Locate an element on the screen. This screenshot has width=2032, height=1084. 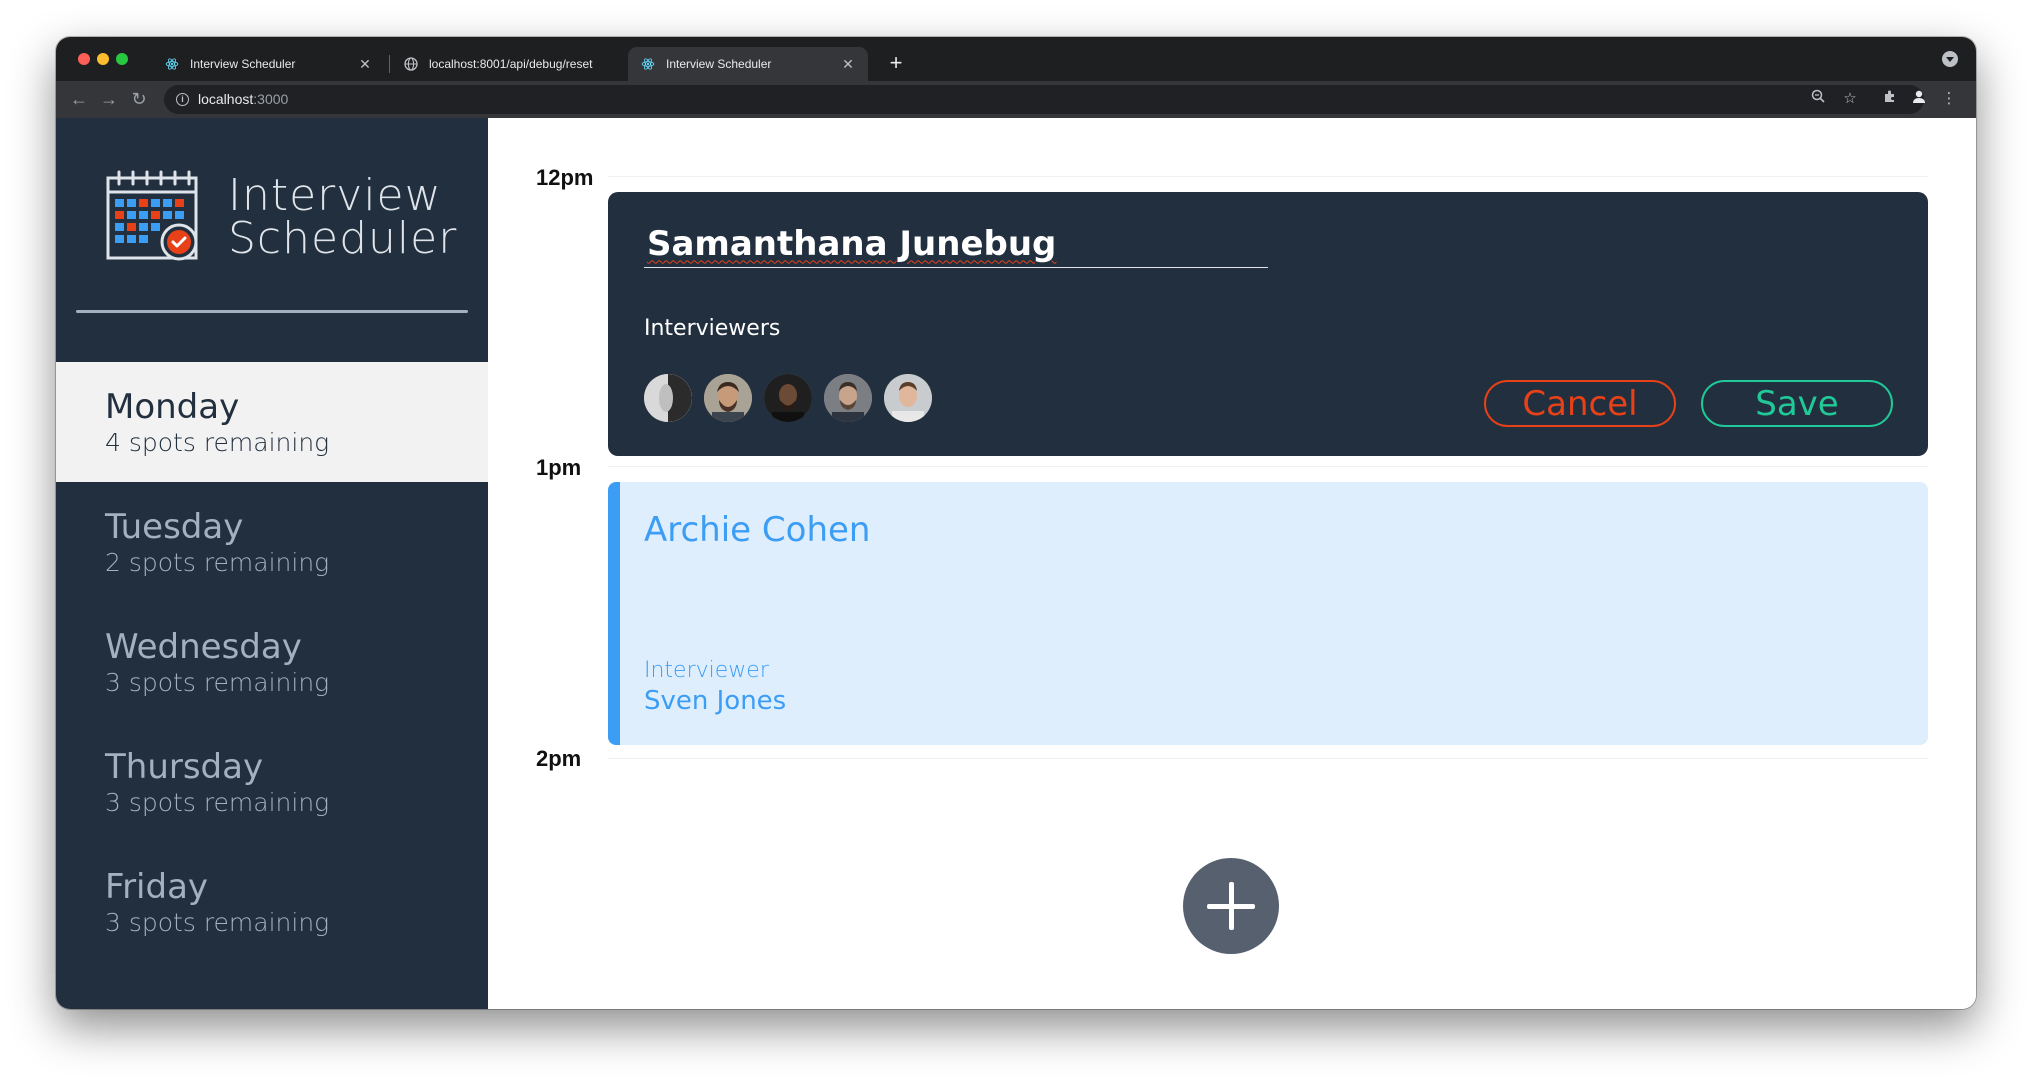
maximize-window-button is located at coordinates (122, 59).